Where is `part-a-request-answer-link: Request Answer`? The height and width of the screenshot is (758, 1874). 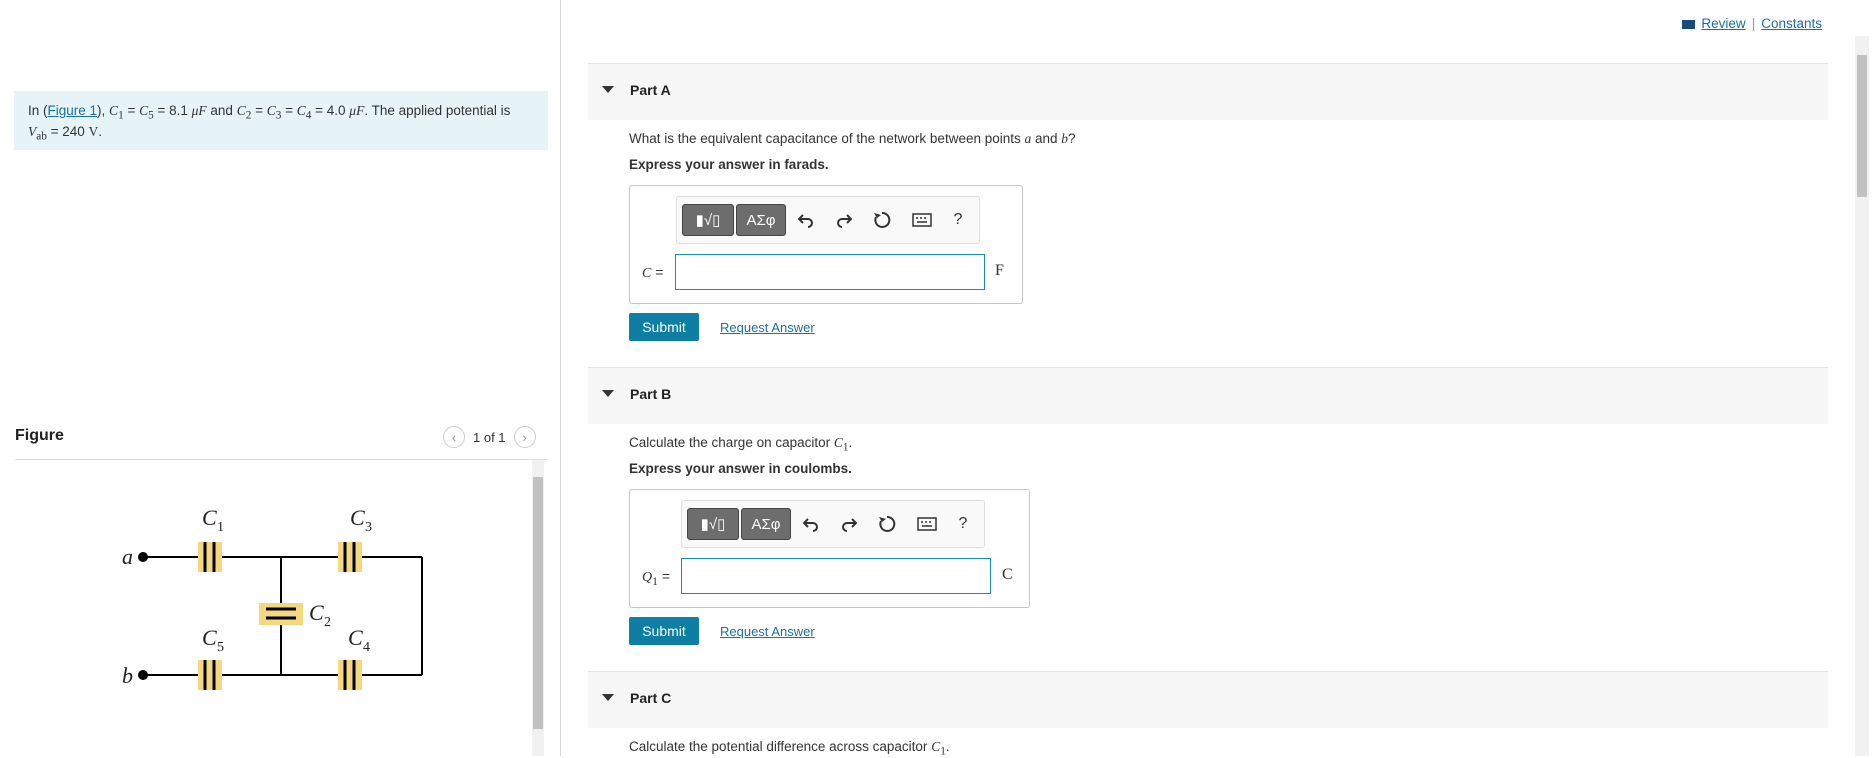
part-a-request-answer-link: Request Answer is located at coordinates (767, 327).